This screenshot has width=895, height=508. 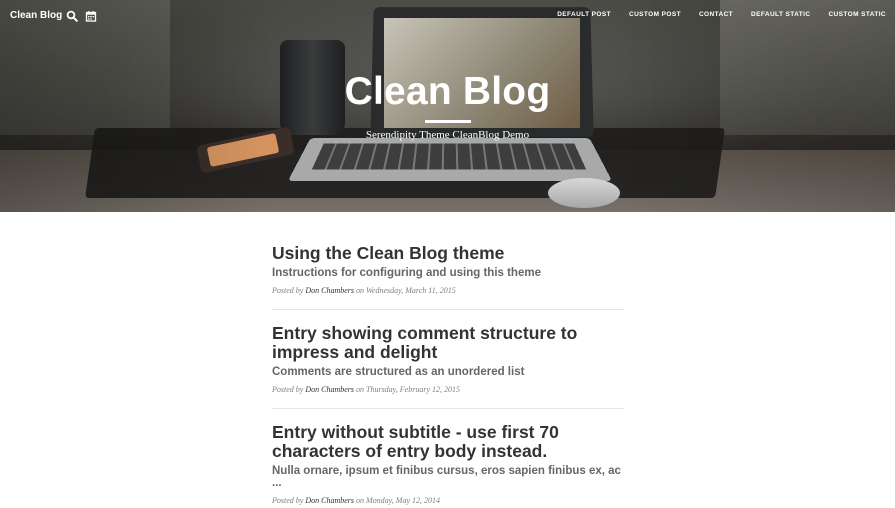 What do you see at coordinates (716, 14) in the screenshot?
I see `nav-link-contact: CONTACT` at bounding box center [716, 14].